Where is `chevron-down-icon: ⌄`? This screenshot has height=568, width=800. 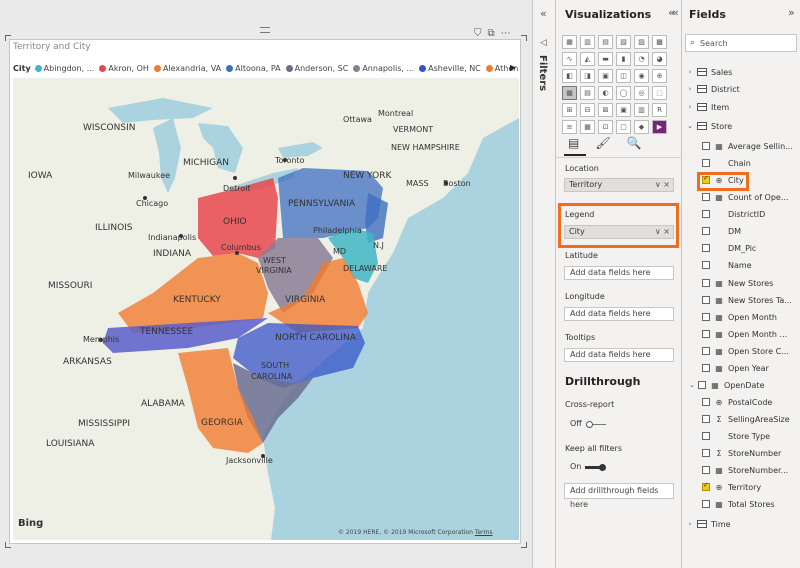
chevron-down-icon: ⌄ is located at coordinates (690, 126).